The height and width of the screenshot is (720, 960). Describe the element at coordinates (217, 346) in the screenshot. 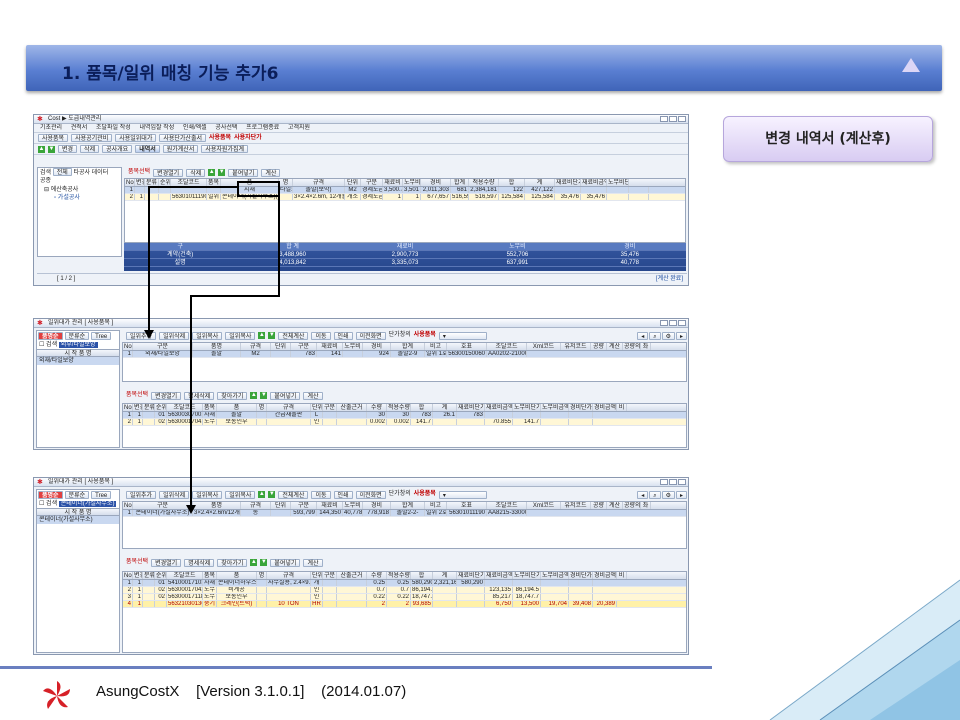

I see `column-header: 품명` at that location.